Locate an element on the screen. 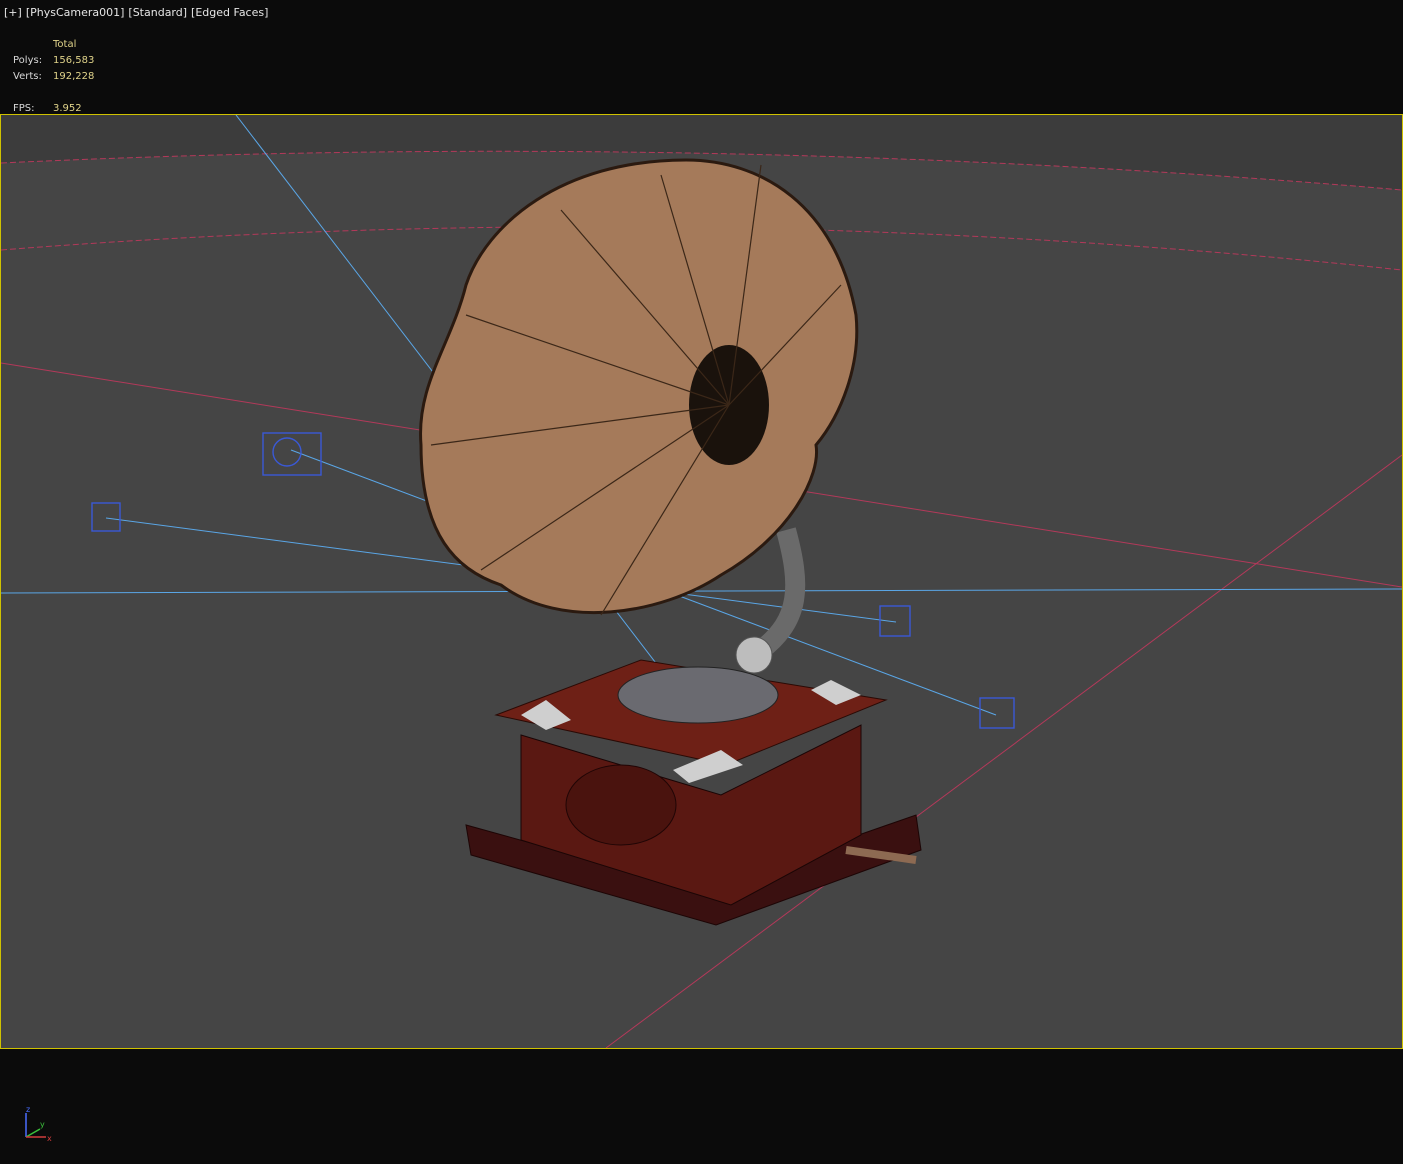 The height and width of the screenshot is (1164, 1403). stats-header: Total is located at coordinates (65, 44).